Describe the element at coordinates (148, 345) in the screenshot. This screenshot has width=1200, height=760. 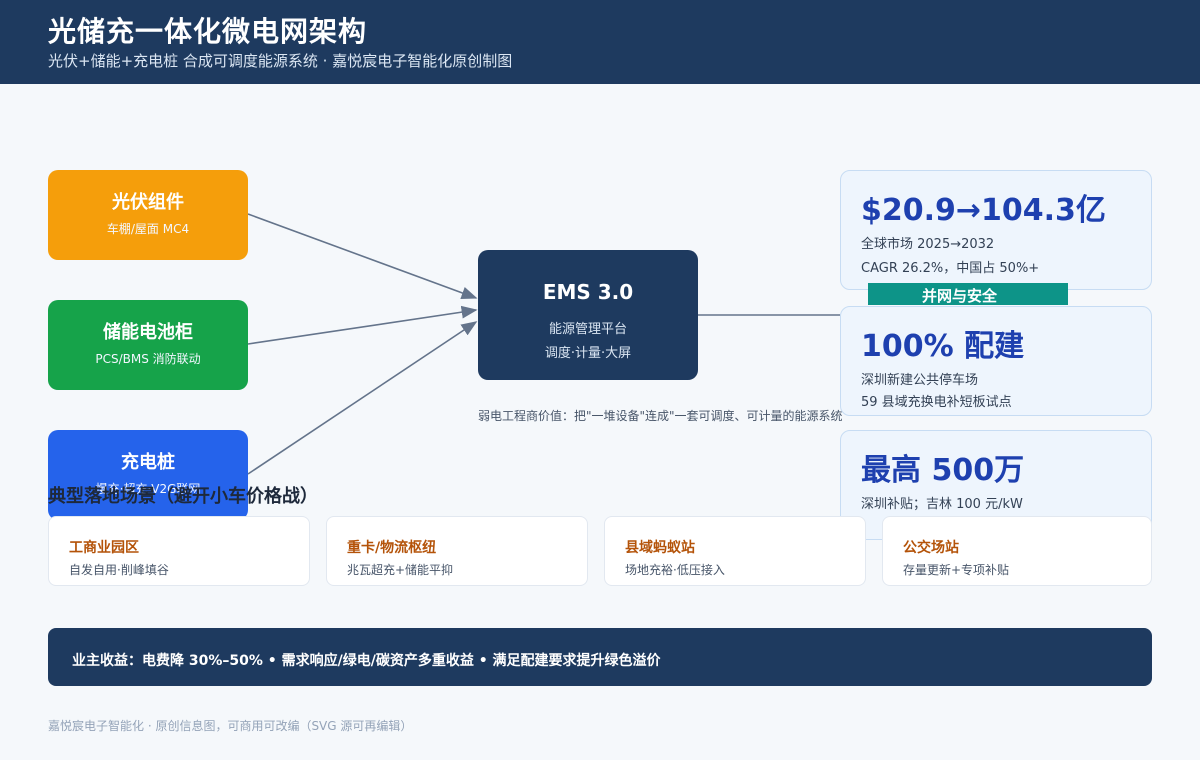
I see `battery-cabinet-box: 储能电池柜 PCS/BMS 消防联动` at that location.